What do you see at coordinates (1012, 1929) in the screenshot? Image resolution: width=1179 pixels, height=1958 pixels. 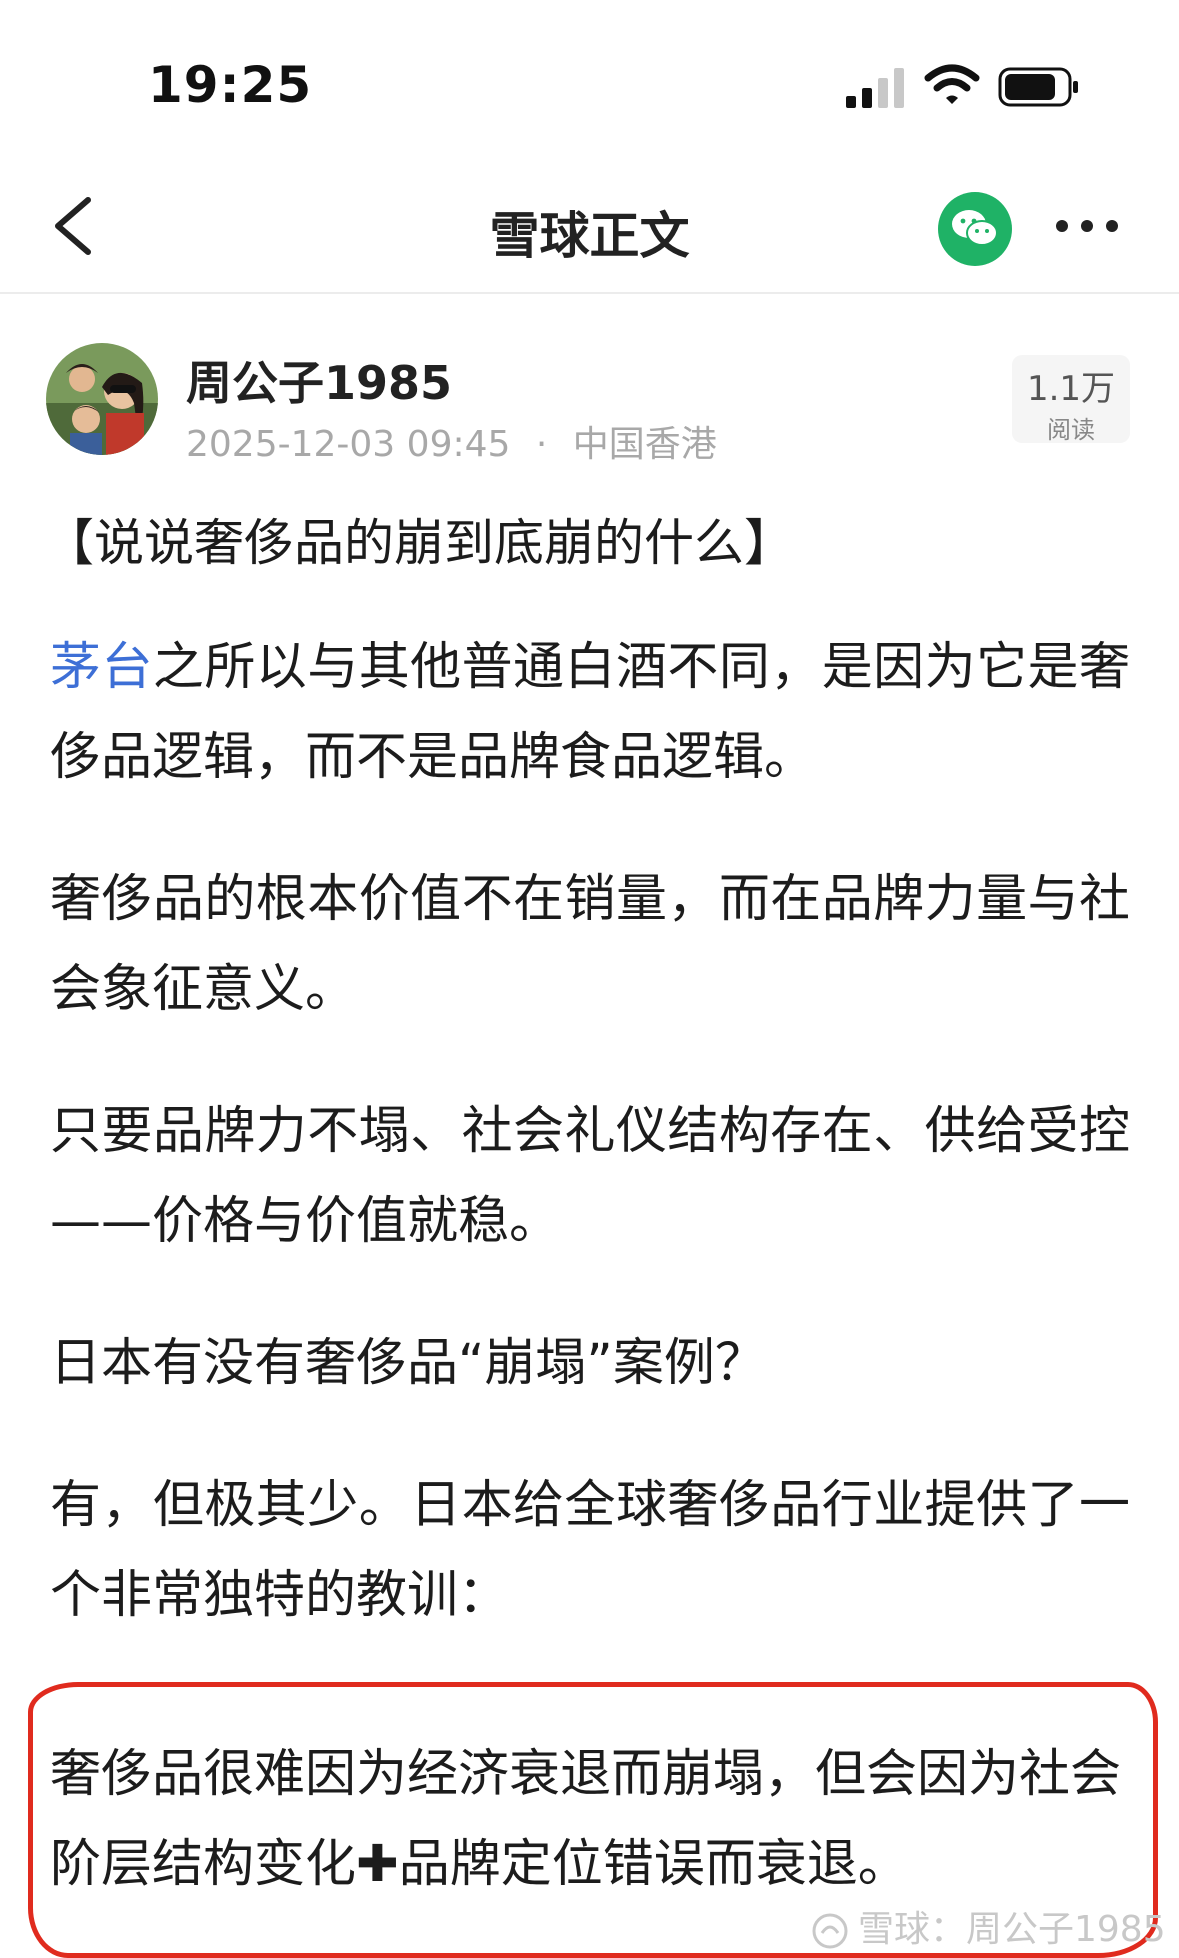 I see `watermark-text: 雪球：周公子1985` at bounding box center [1012, 1929].